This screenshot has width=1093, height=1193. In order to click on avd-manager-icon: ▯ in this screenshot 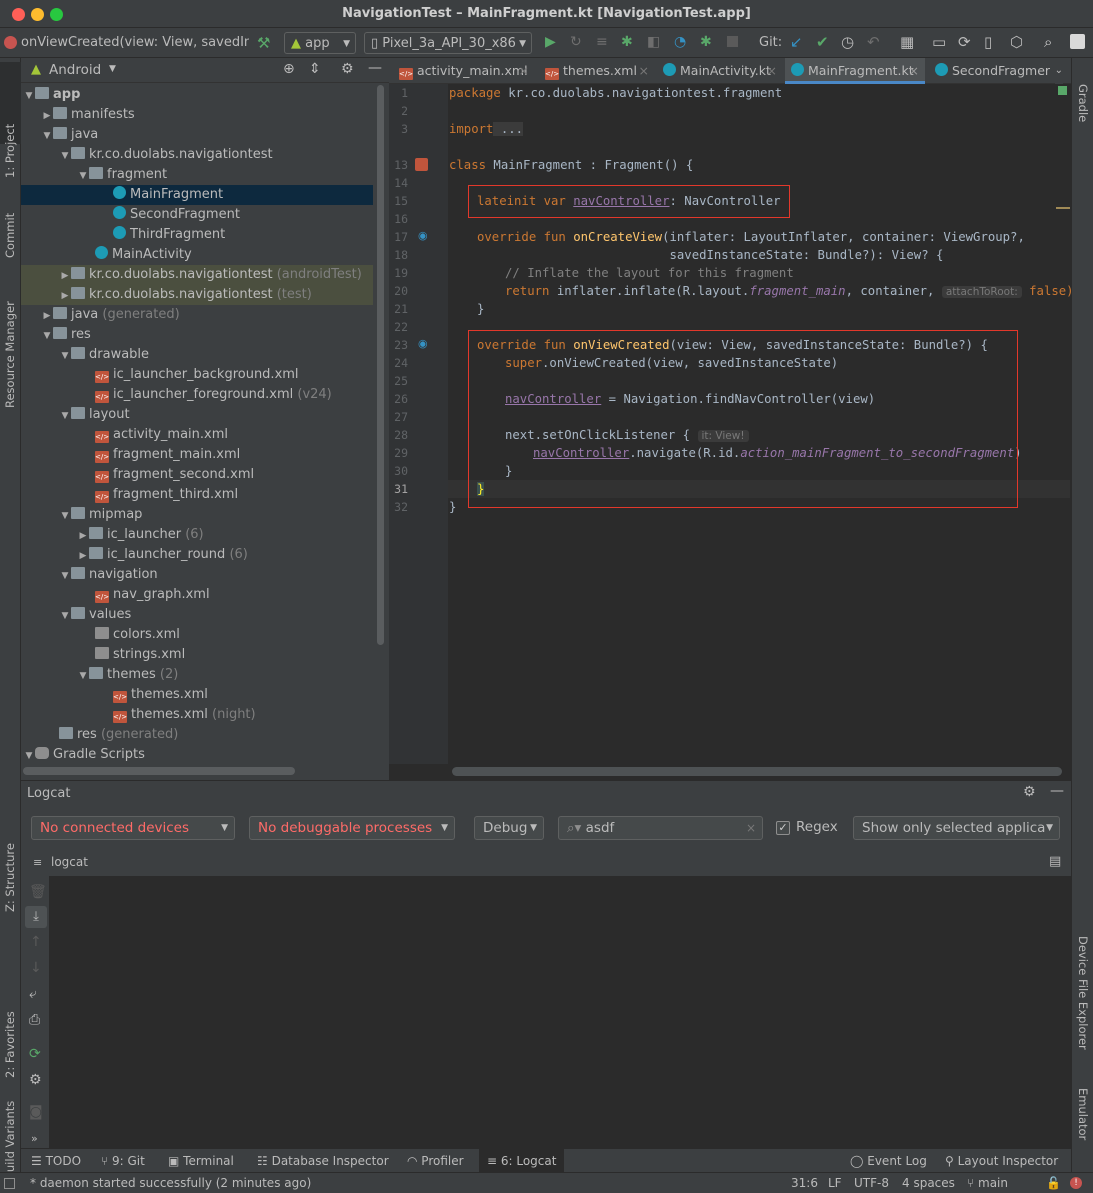, I will do `click(988, 42)`.